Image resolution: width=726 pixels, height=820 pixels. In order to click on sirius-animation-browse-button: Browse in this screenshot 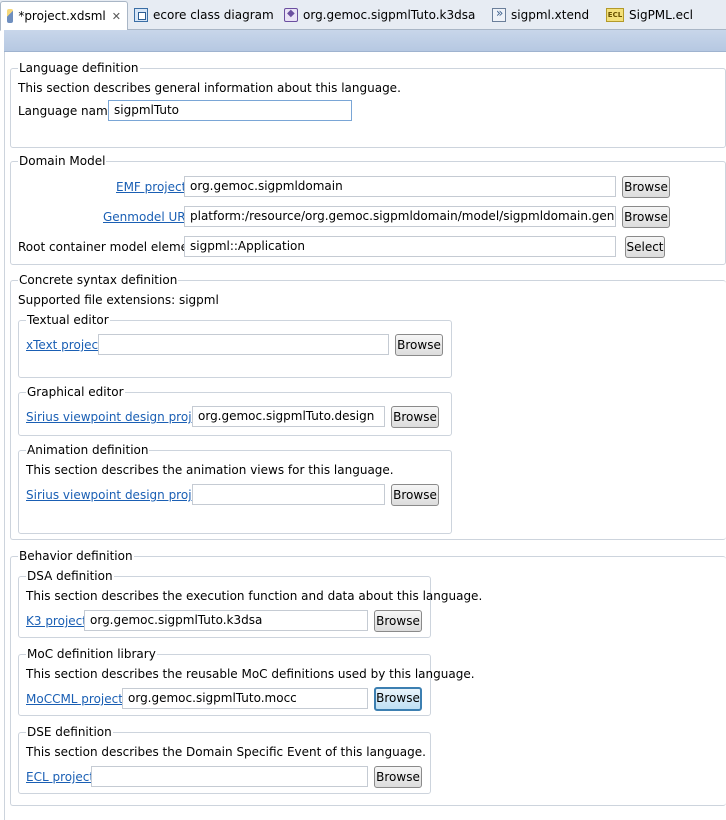, I will do `click(415, 495)`.